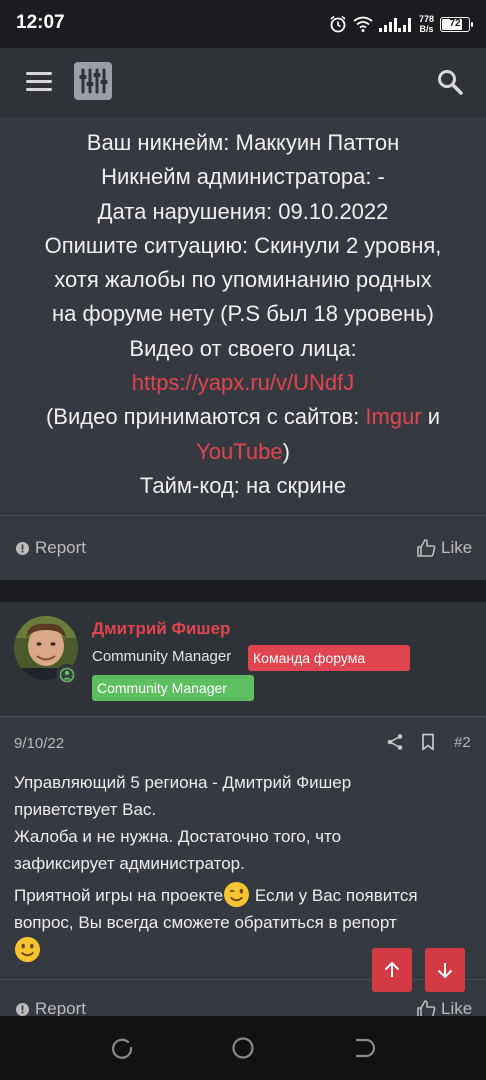  I want to click on post-date: 9/10/22, so click(39, 743).